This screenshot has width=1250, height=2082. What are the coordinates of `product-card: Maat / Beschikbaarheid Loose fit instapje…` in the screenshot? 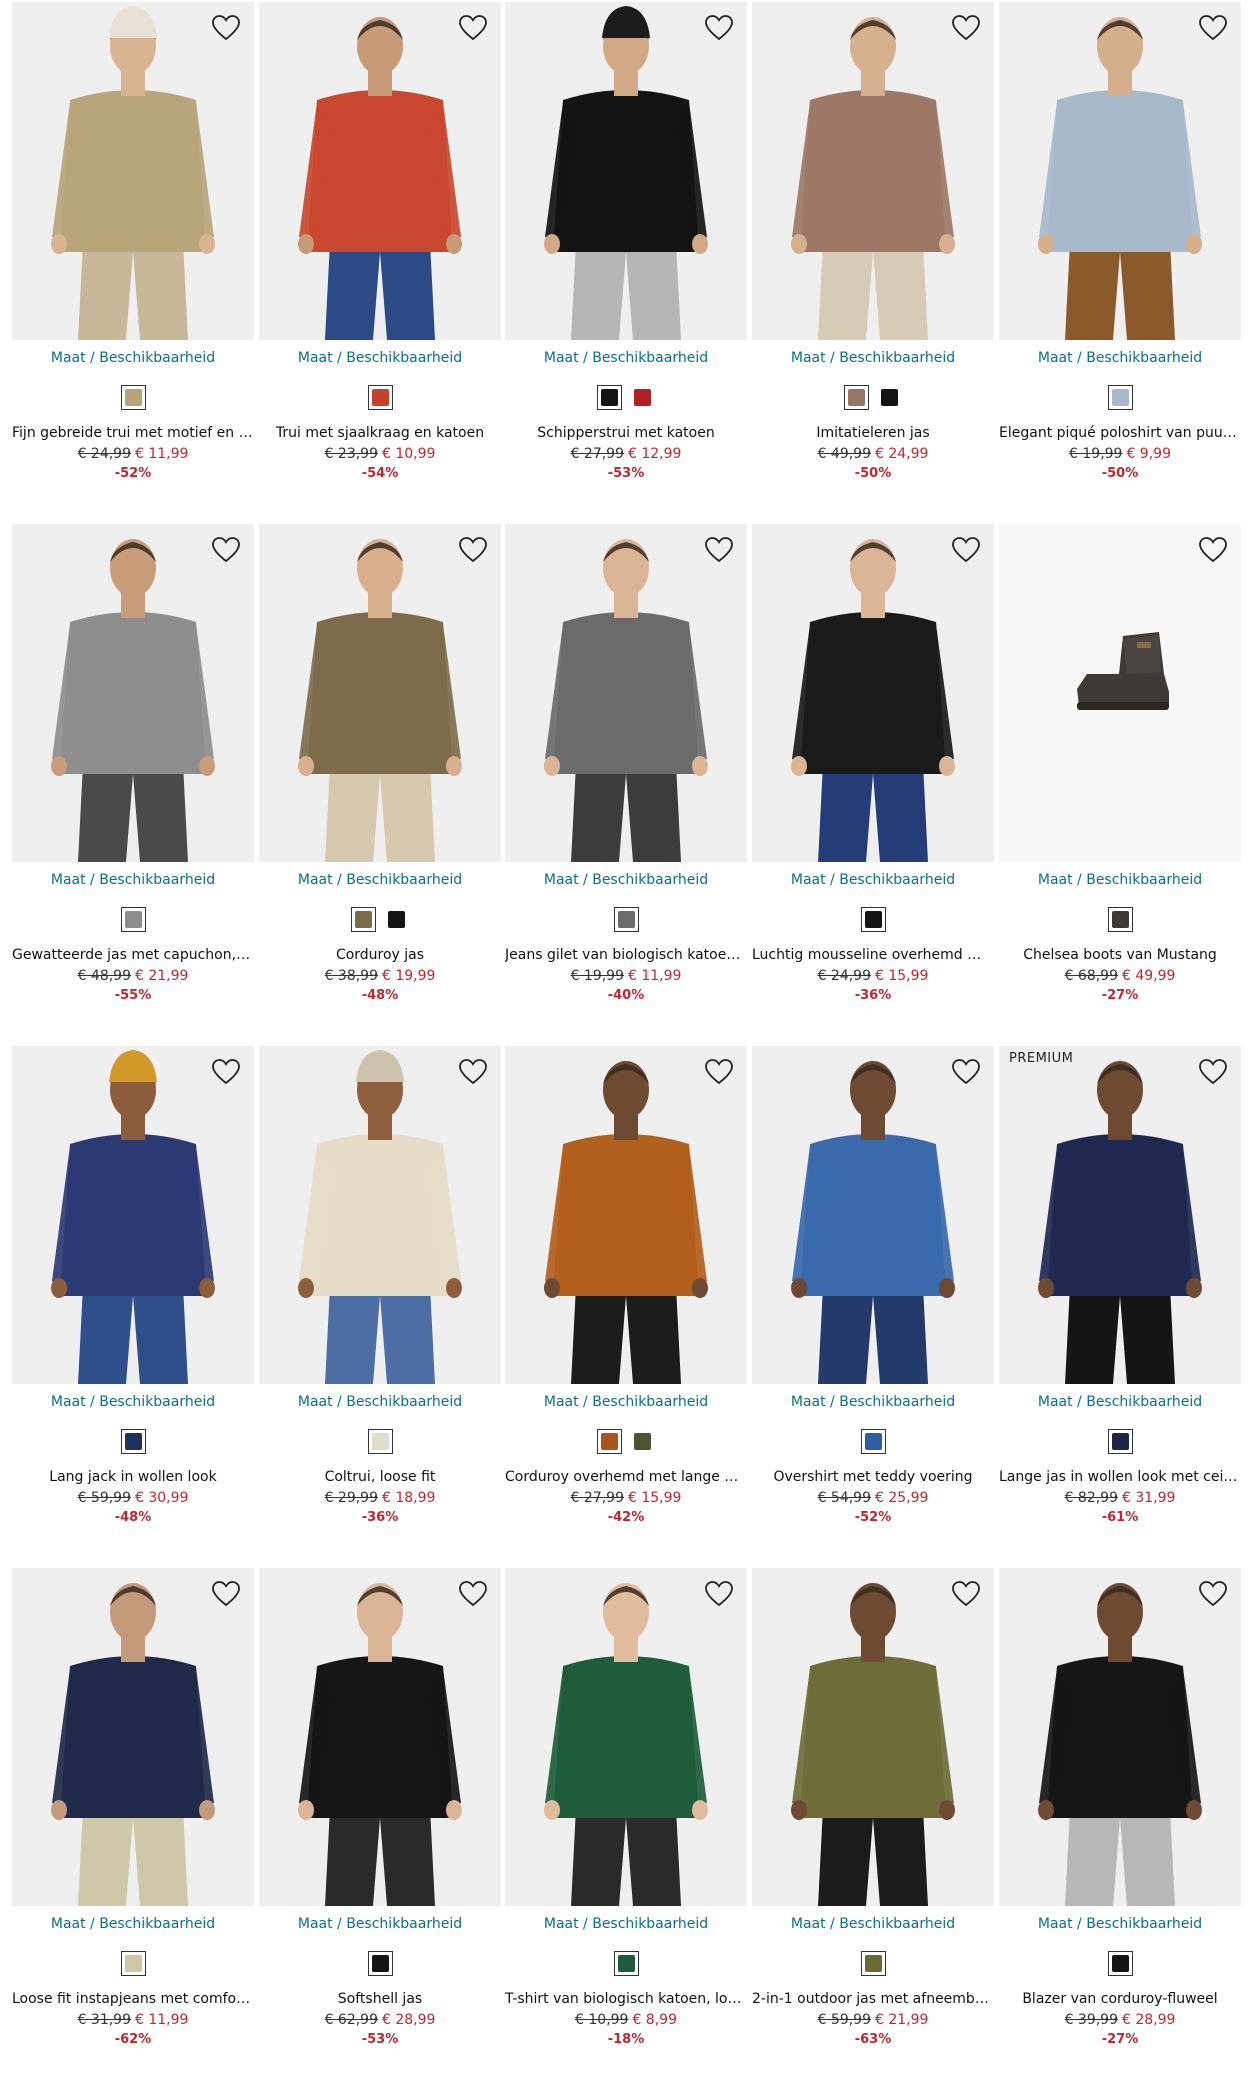 It's located at (133, 1818).